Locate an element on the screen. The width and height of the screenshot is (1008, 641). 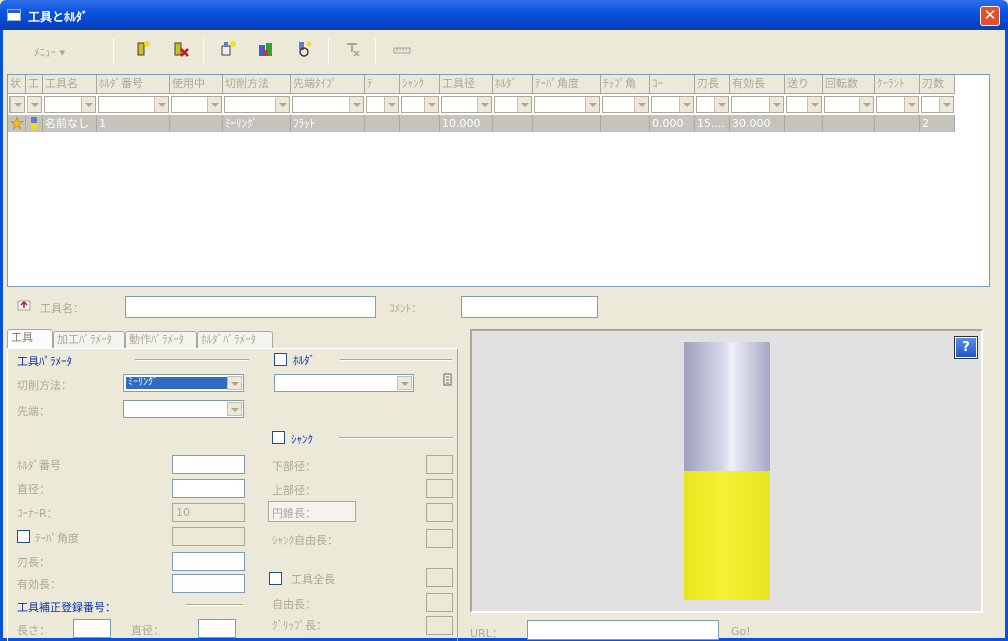
tip-select is located at coordinates (183, 409).